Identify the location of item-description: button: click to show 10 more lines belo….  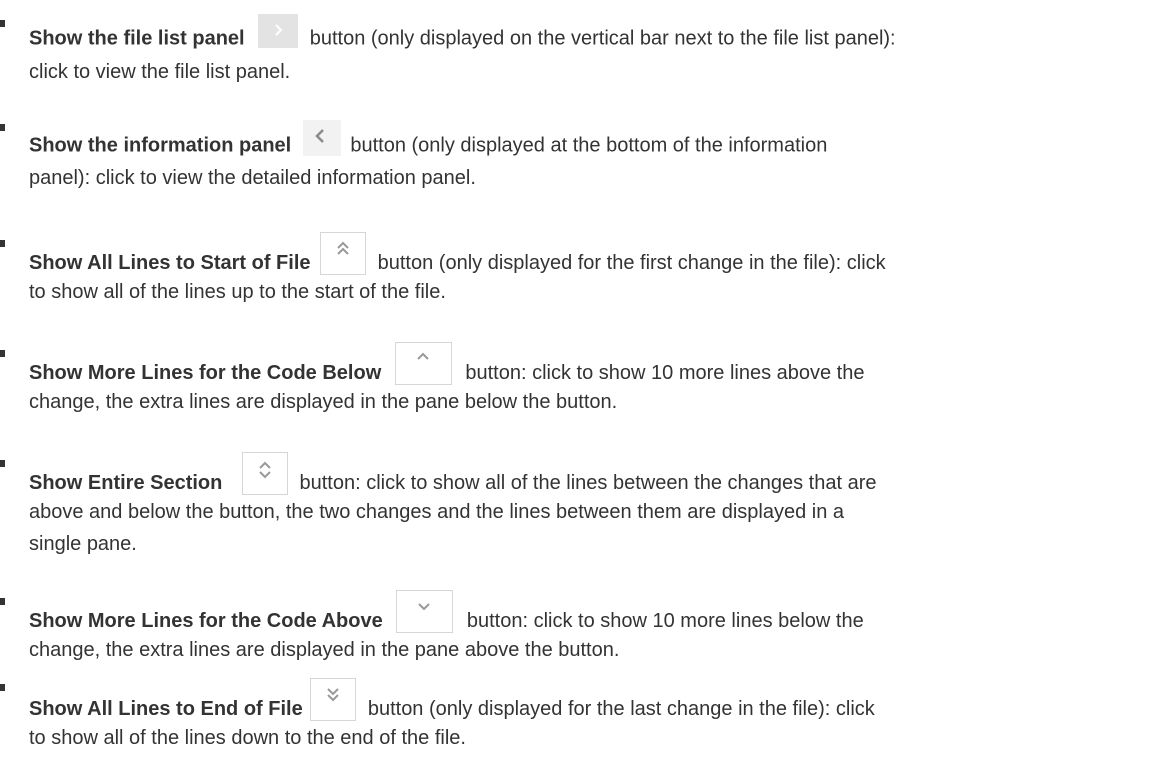
(665, 620).